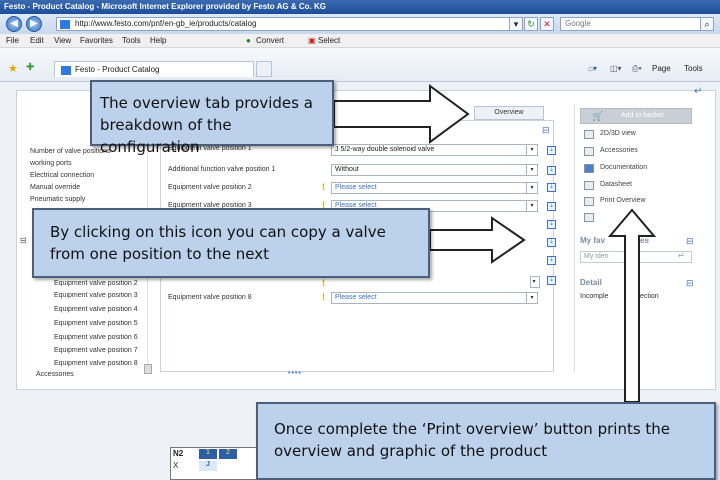 This screenshot has height=480, width=720. What do you see at coordinates (477, 240) in the screenshot?
I see `arrow-to-copy-icon` at bounding box center [477, 240].